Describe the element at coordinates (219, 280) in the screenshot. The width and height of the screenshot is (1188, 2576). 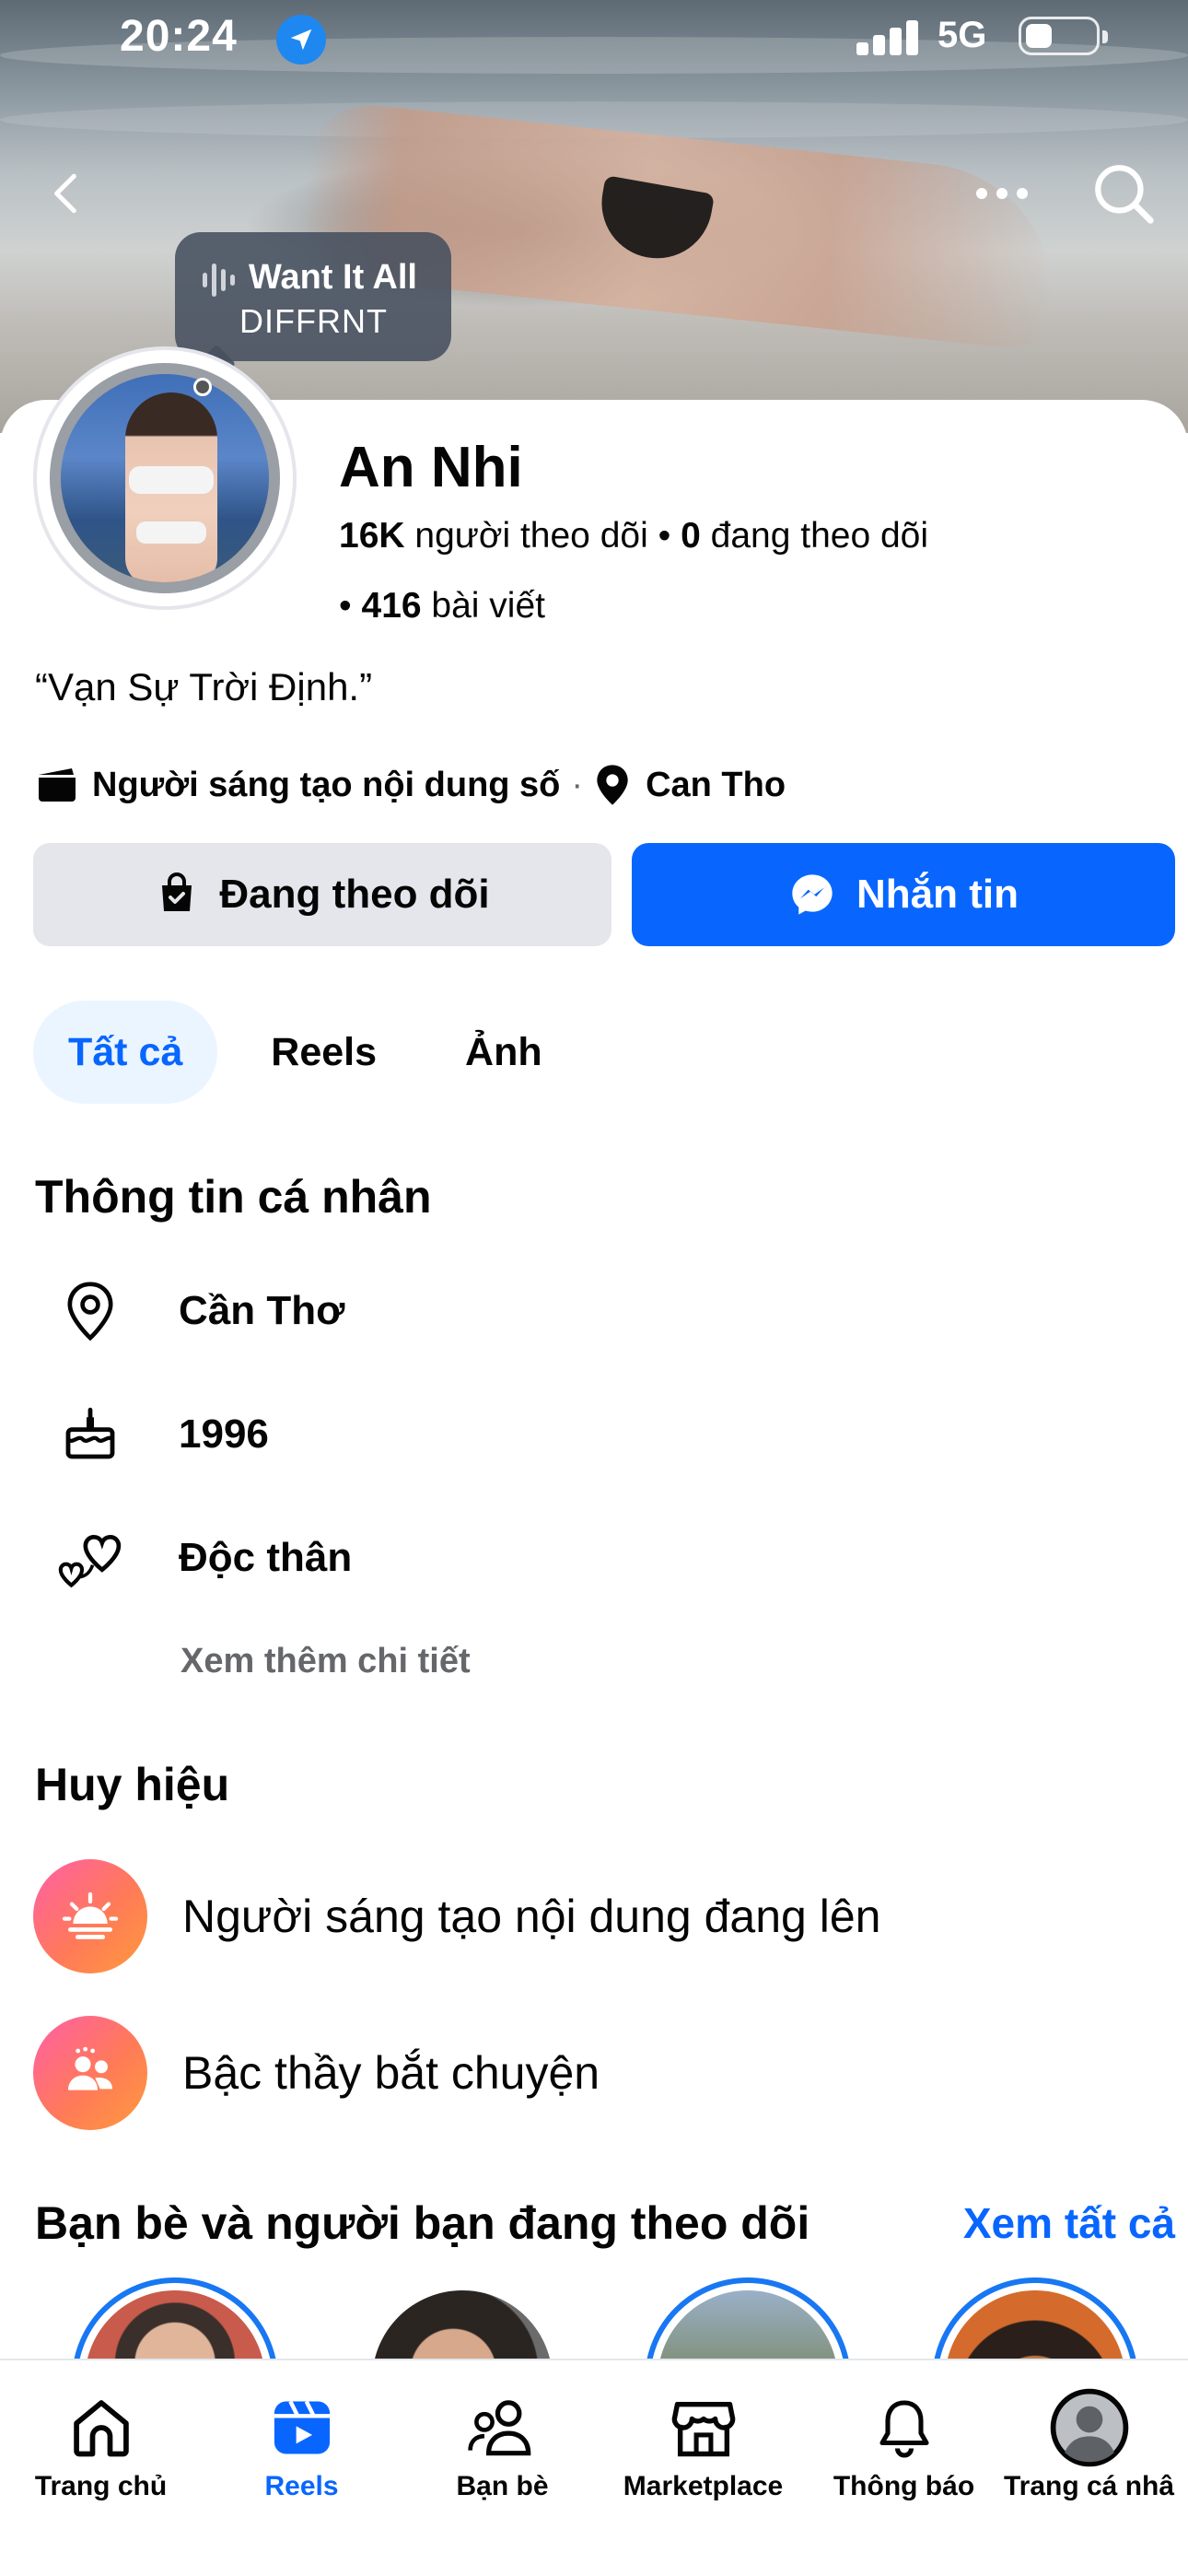
I see `audio-wave-icon` at that location.